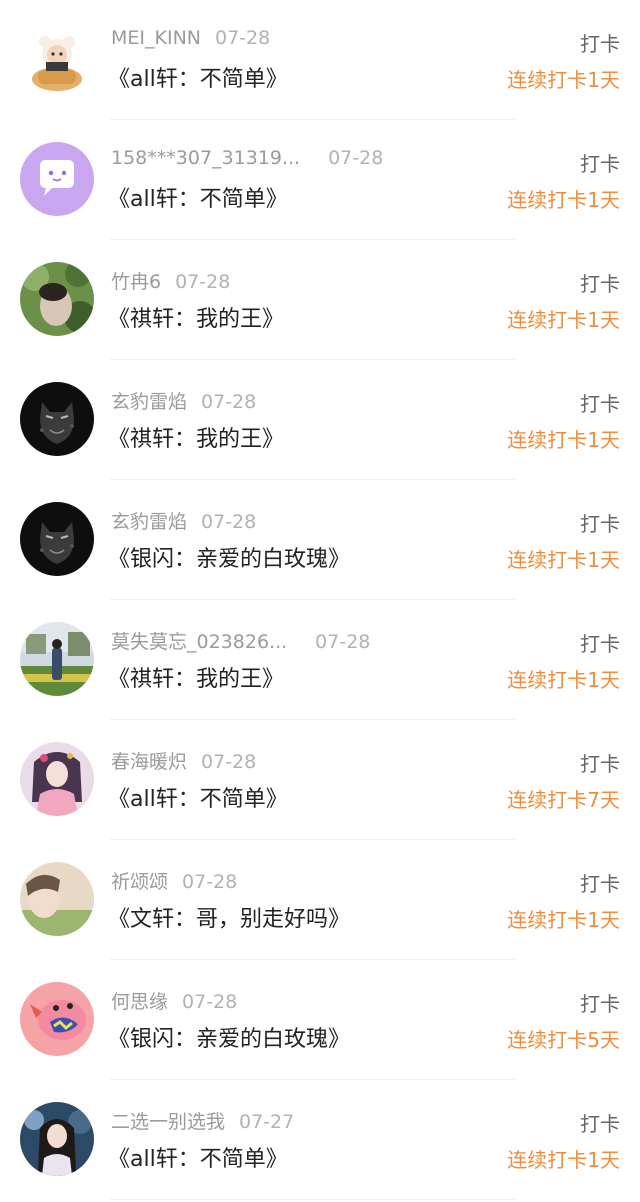 The height and width of the screenshot is (1202, 640). I want to click on checkin-row: MEI_KINN 07-28 《all轩：不简单》 打卡 连续打卡1天, so click(320, 60).